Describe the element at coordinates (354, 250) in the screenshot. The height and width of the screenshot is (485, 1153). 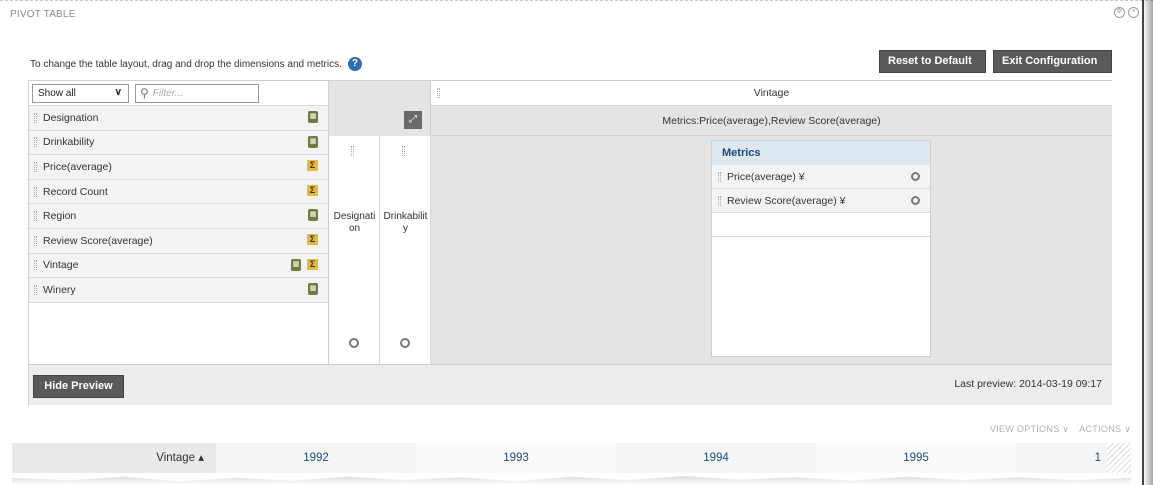
I see `row-dimension-designation: Designati on` at that location.